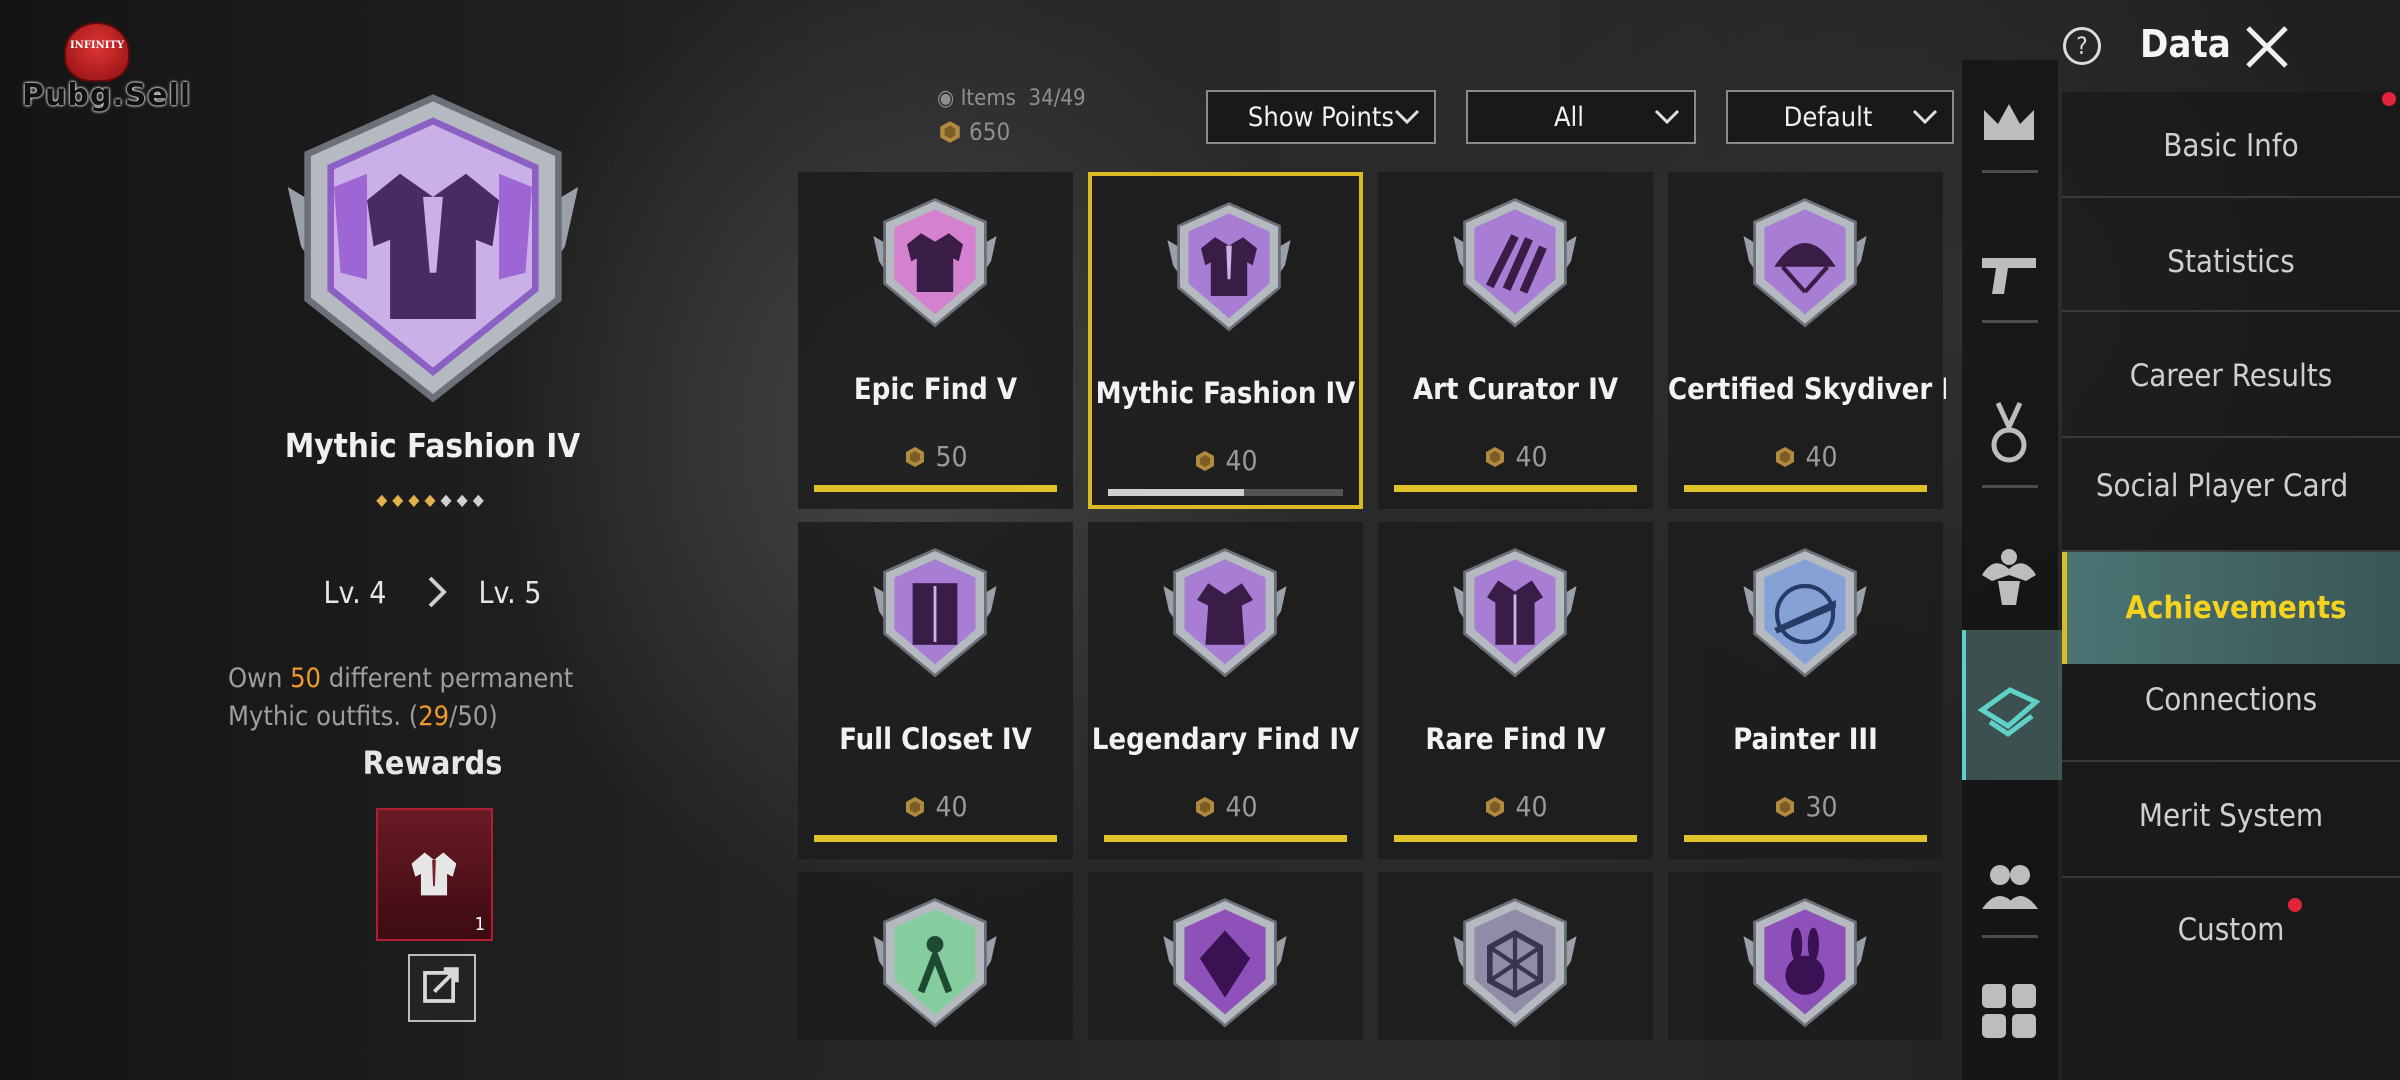  What do you see at coordinates (2267, 47) in the screenshot?
I see `close-icon` at bounding box center [2267, 47].